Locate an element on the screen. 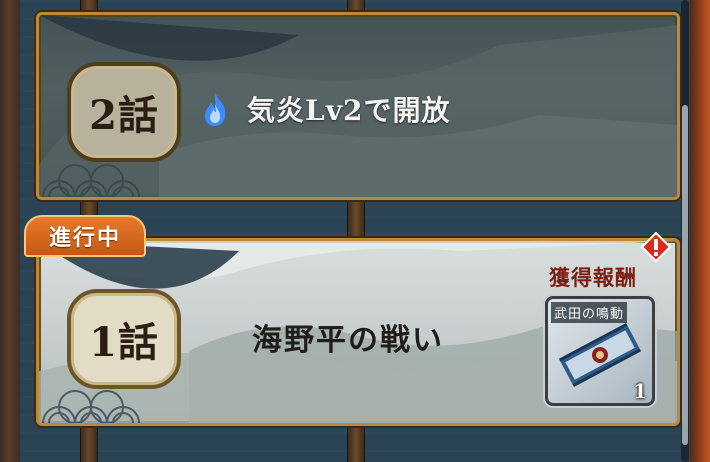 Image resolution: width=710 pixels, height=462 pixels. episode-number: 2話 is located at coordinates (124, 115).